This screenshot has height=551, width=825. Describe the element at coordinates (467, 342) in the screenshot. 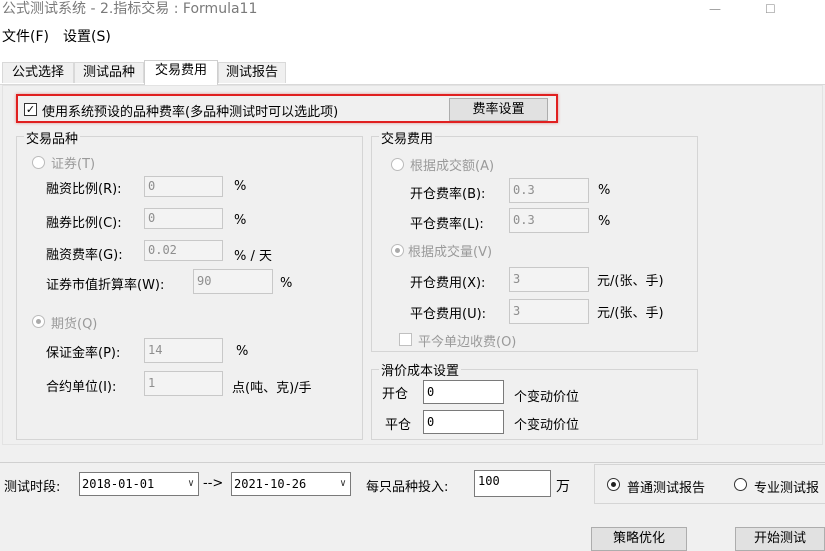

I see `close-today-label: 平今单边收费(O)` at that location.